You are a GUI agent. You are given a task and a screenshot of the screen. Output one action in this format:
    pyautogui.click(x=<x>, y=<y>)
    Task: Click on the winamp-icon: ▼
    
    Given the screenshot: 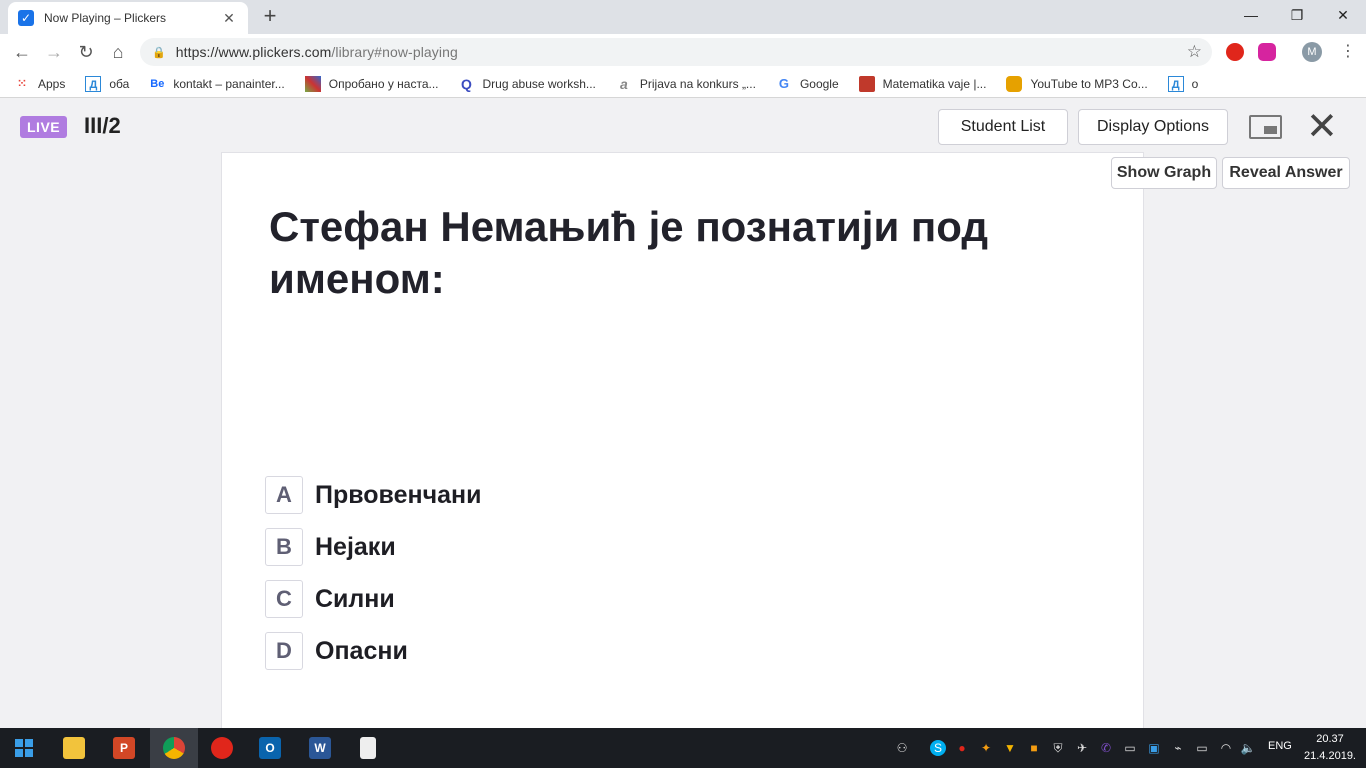 What is the action you would take?
    pyautogui.click(x=1010, y=748)
    